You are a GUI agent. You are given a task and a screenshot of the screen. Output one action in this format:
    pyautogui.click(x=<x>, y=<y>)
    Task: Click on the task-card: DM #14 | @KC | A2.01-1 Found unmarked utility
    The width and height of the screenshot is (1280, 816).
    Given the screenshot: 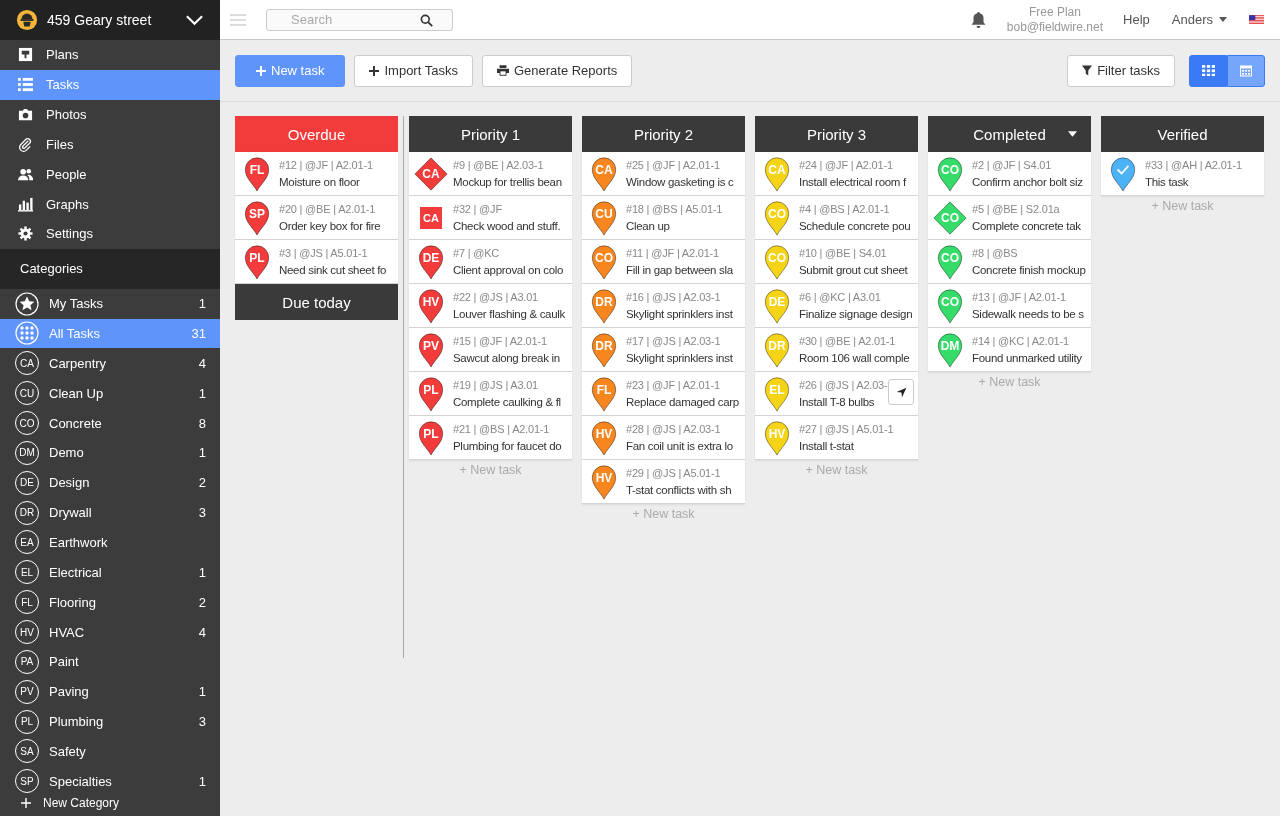 What is the action you would take?
    pyautogui.click(x=1009, y=350)
    